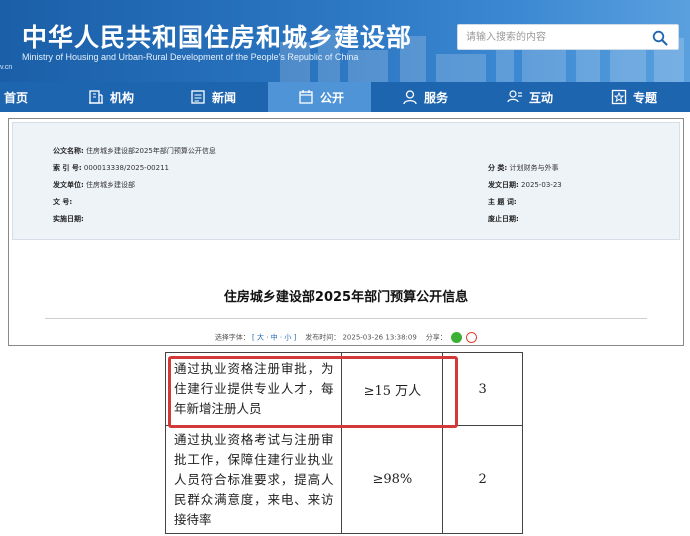  What do you see at coordinates (94, 185) in the screenshot?
I see `meta-issuer: 发文单位: 住房城乡建设部` at bounding box center [94, 185].